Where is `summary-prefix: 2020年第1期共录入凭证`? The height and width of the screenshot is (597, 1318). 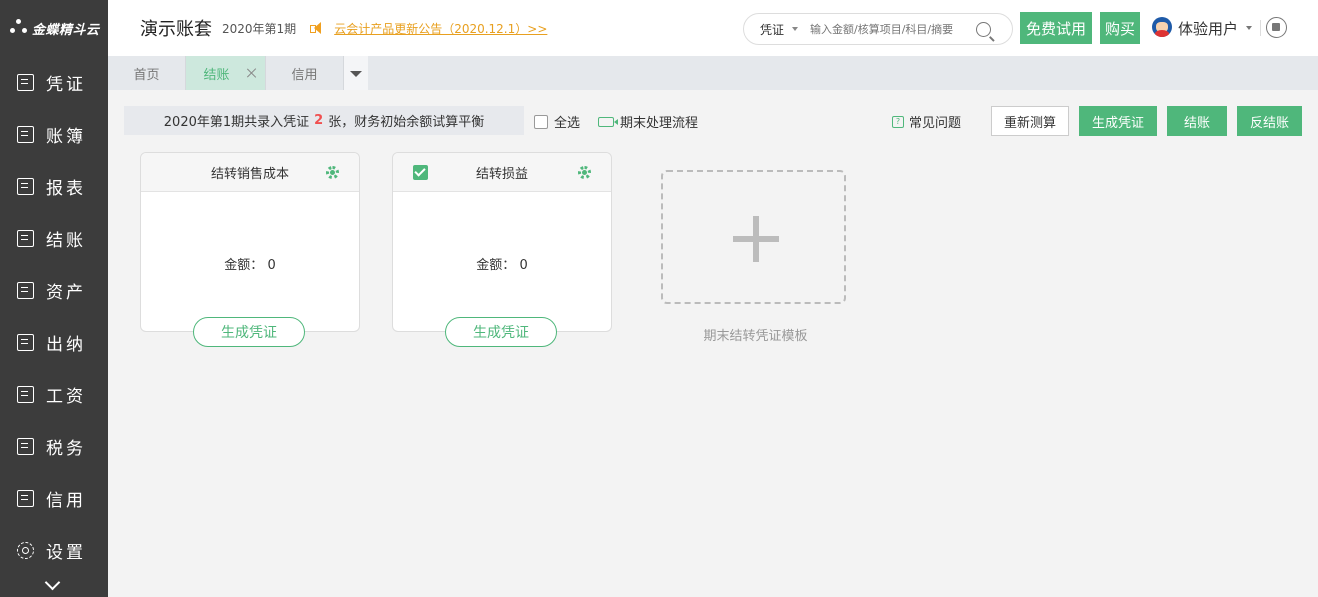
summary-prefix: 2020年第1期共录入凭证 is located at coordinates (236, 122).